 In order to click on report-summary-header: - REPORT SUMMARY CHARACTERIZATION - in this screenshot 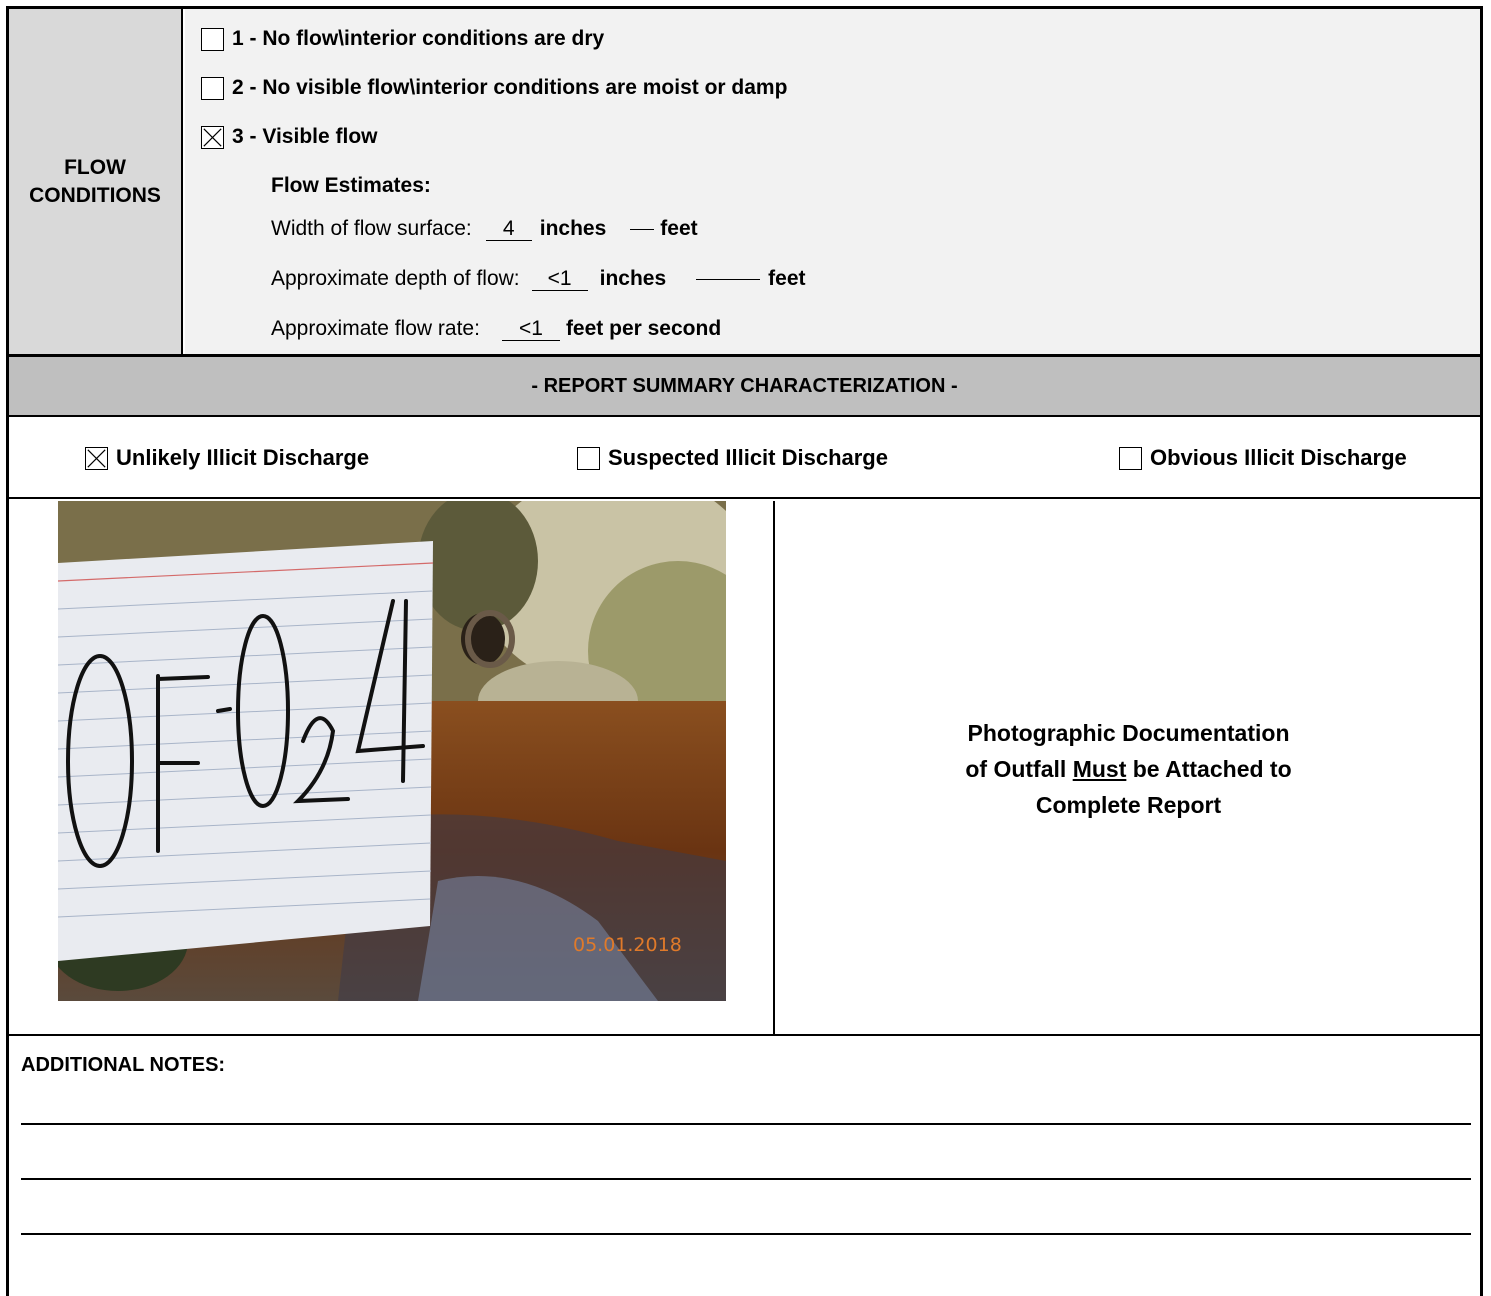, I will do `click(744, 387)`.